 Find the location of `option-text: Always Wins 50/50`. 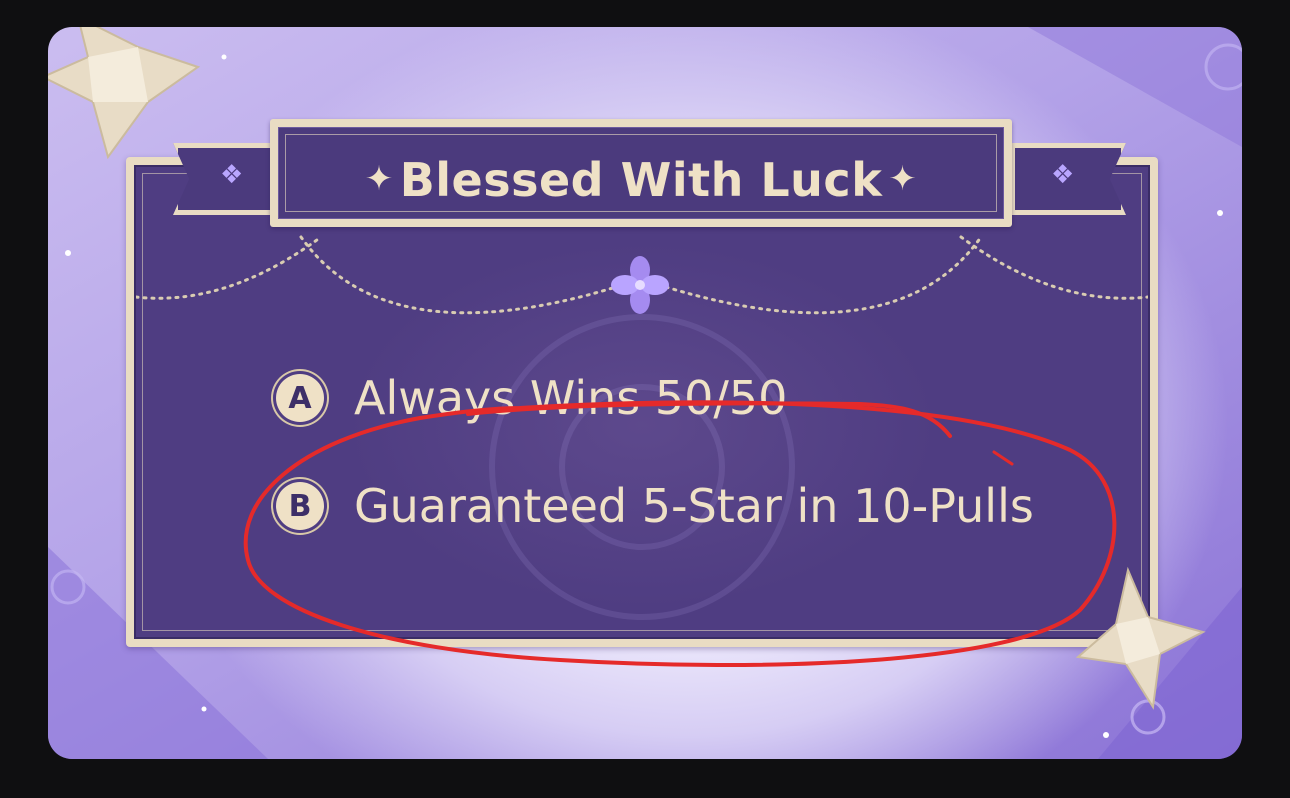

option-text: Always Wins 50/50 is located at coordinates (571, 398).